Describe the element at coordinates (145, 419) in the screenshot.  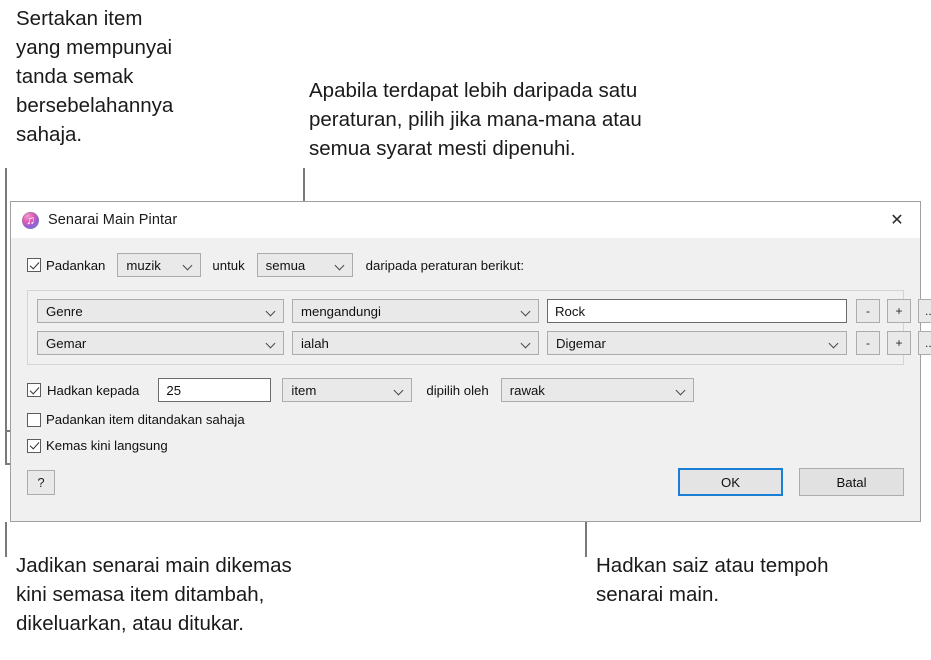
I see `only-checked-label: Padankan item ditandakan sahaja` at that location.